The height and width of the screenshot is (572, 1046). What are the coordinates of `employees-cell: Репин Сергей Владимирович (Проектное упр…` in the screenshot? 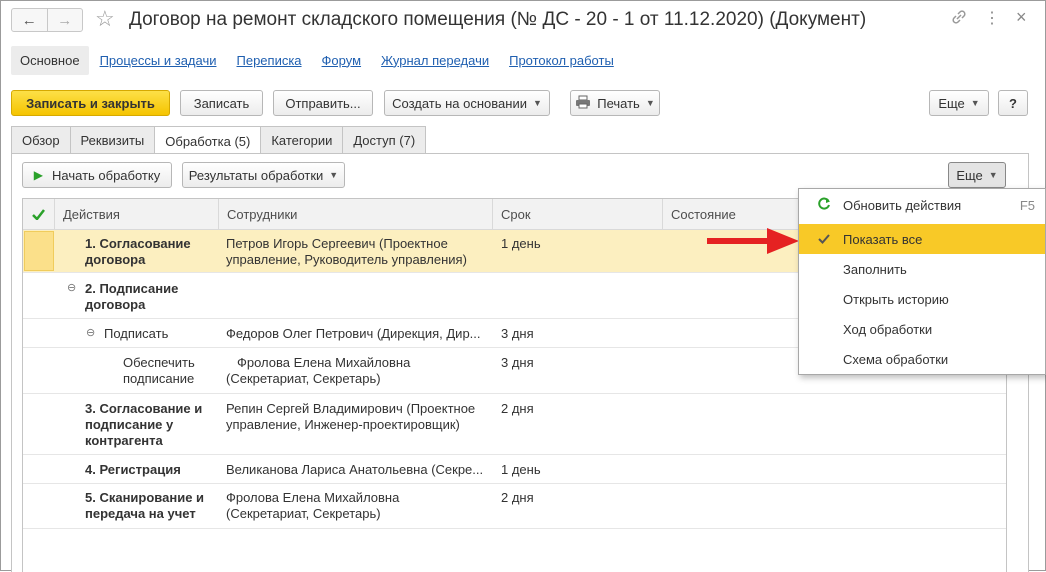 It's located at (350, 417).